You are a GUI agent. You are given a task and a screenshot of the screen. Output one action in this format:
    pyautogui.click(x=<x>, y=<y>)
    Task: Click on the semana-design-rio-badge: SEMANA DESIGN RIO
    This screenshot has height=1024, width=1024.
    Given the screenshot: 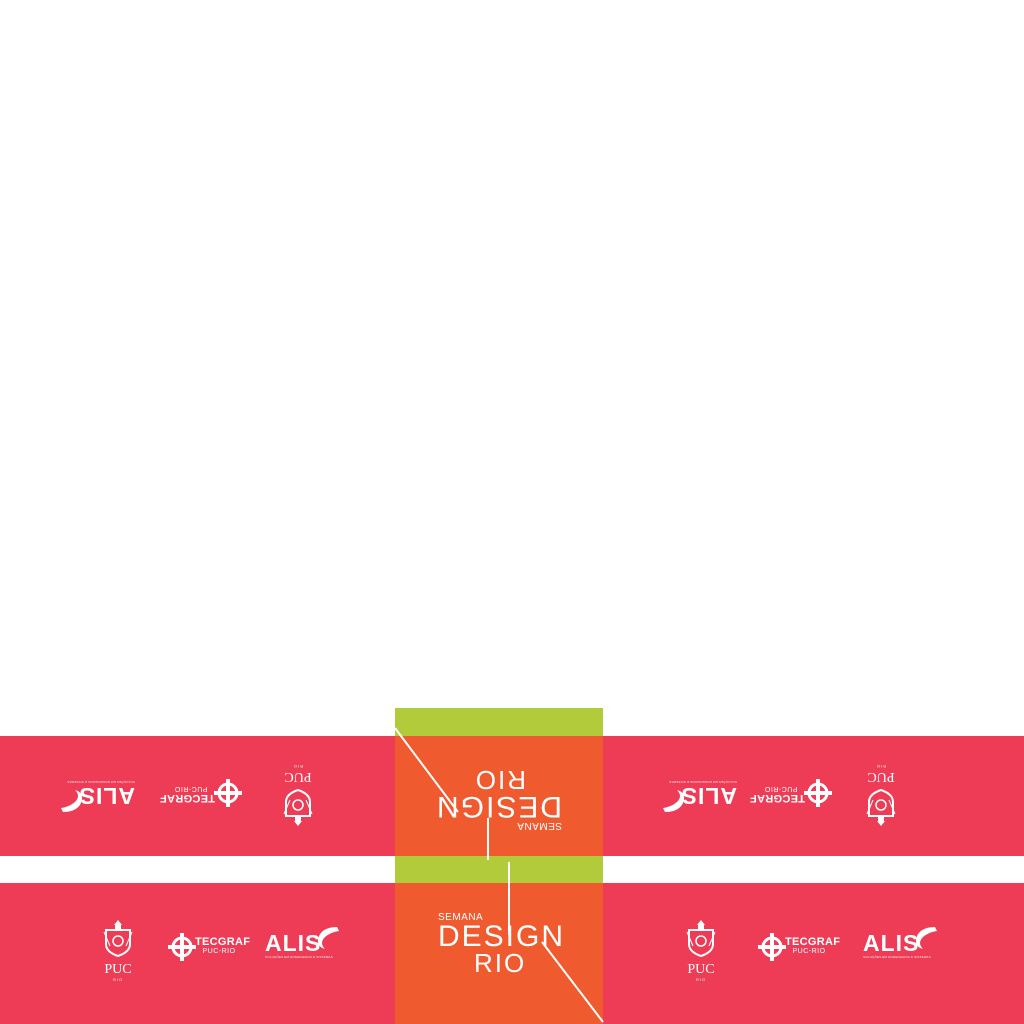 What is the action you would take?
    pyautogui.click(x=502, y=945)
    